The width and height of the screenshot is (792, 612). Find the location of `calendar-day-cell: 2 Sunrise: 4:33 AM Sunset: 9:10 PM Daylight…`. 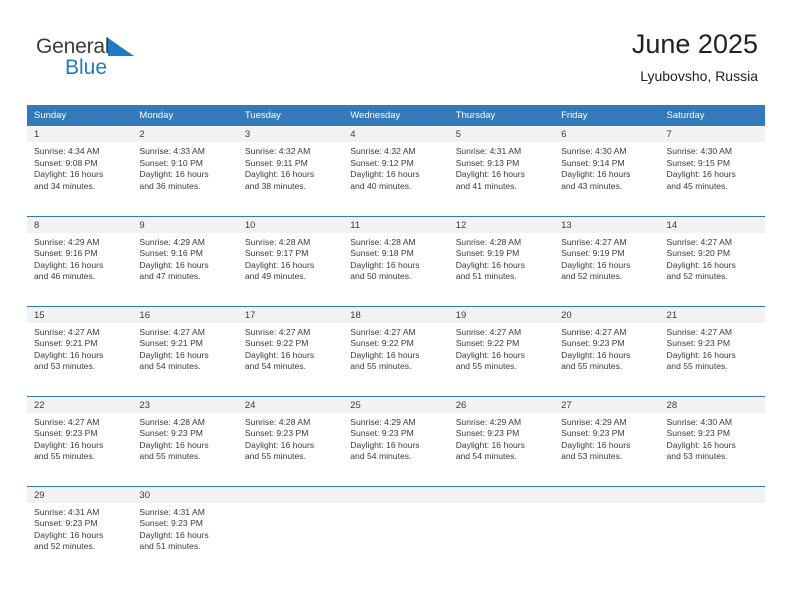

calendar-day-cell: 2 Sunrise: 4:33 AM Sunset: 9:10 PM Daylight… is located at coordinates (185, 171).